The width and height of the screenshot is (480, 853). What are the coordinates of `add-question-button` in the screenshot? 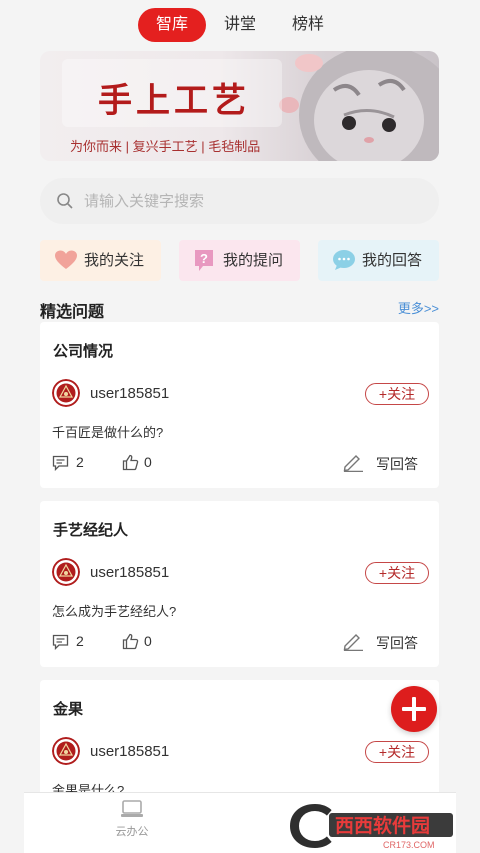 It's located at (414, 709).